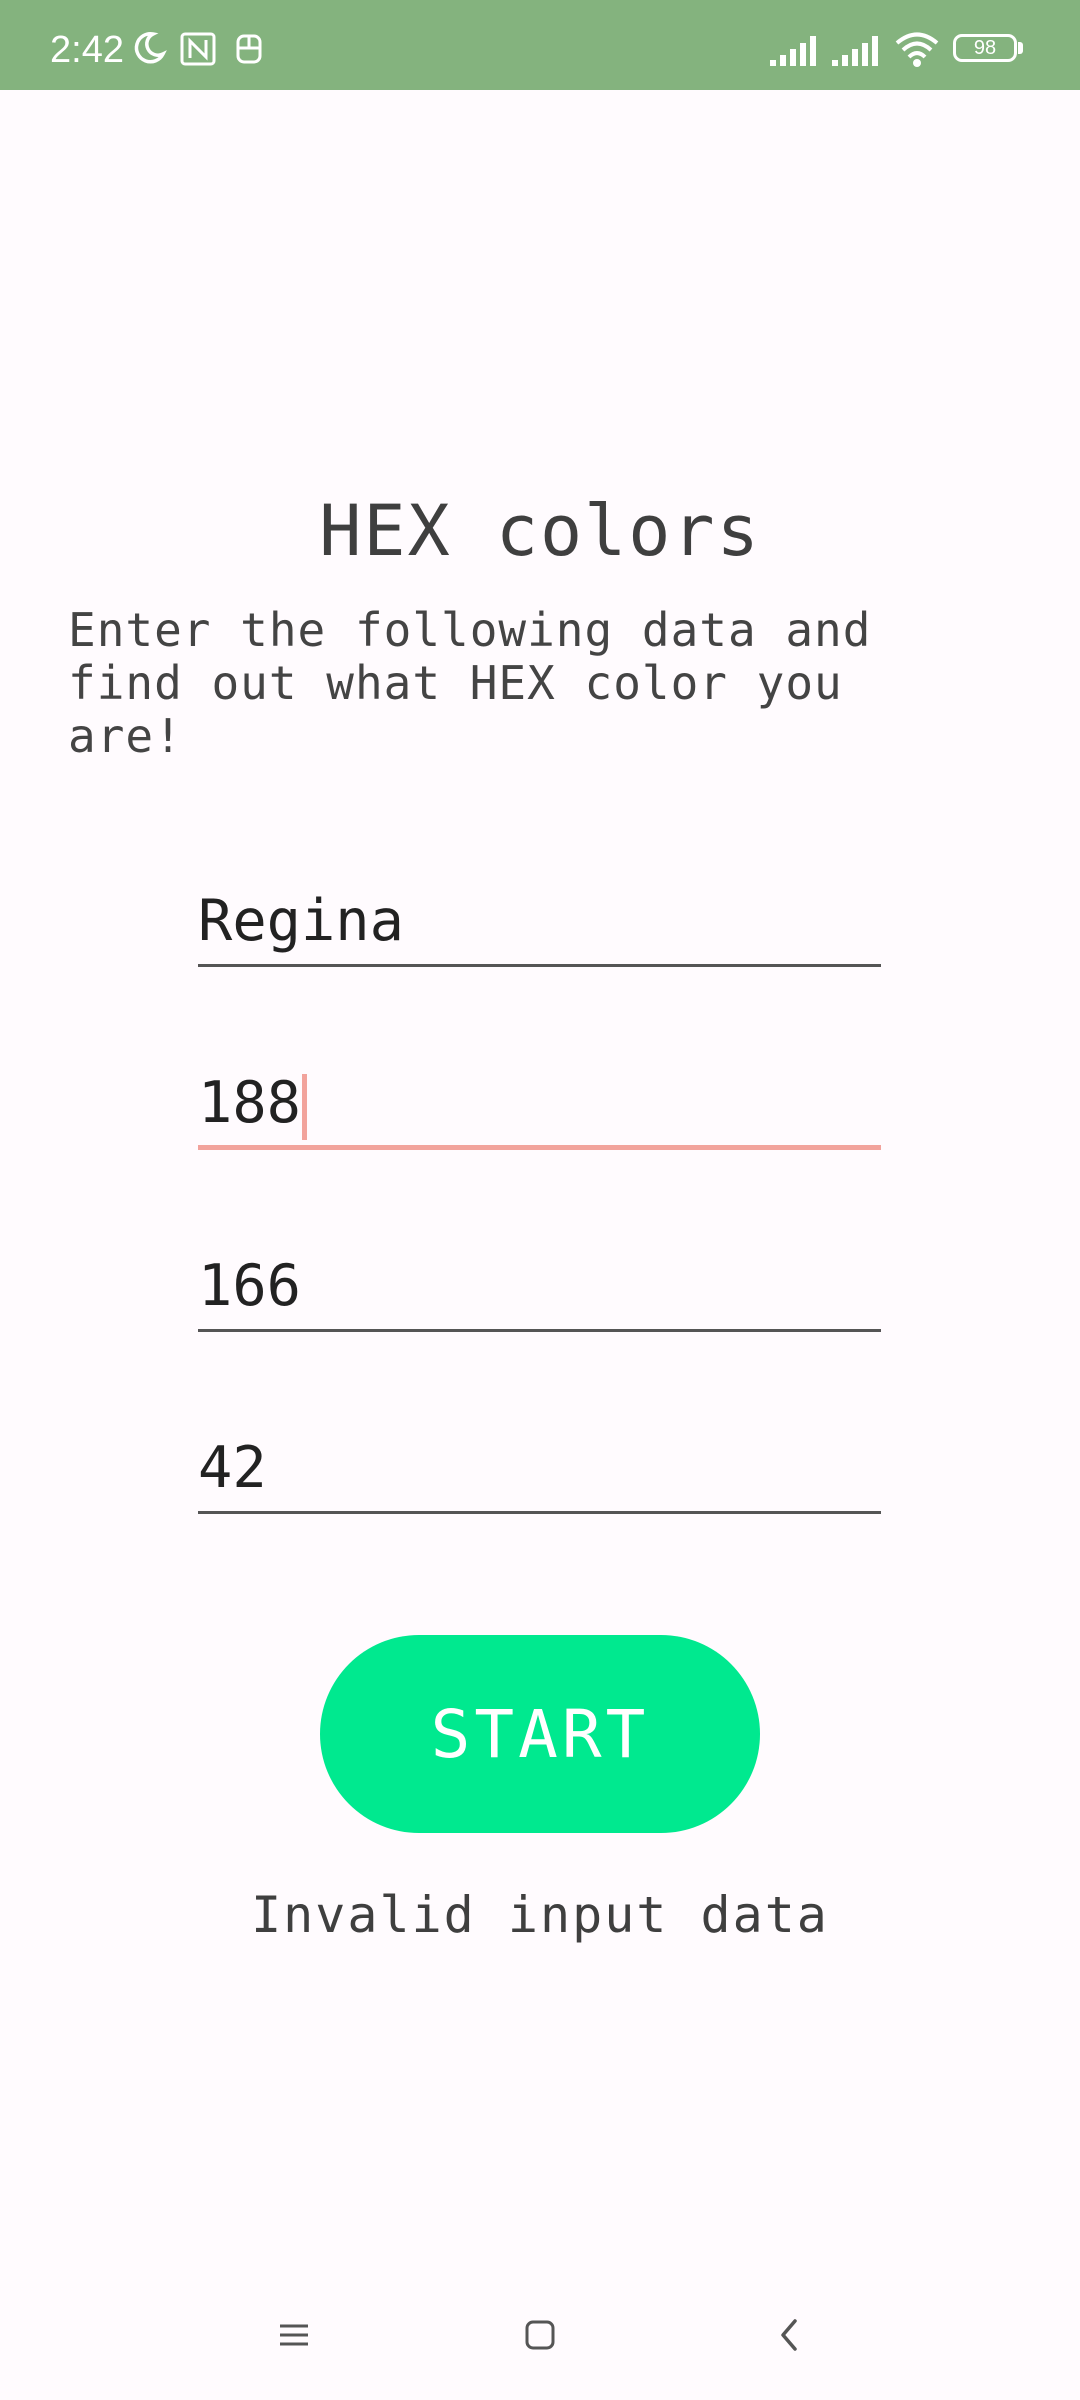 This screenshot has height=2400, width=1080. I want to click on wifi-icon, so click(917, 49).